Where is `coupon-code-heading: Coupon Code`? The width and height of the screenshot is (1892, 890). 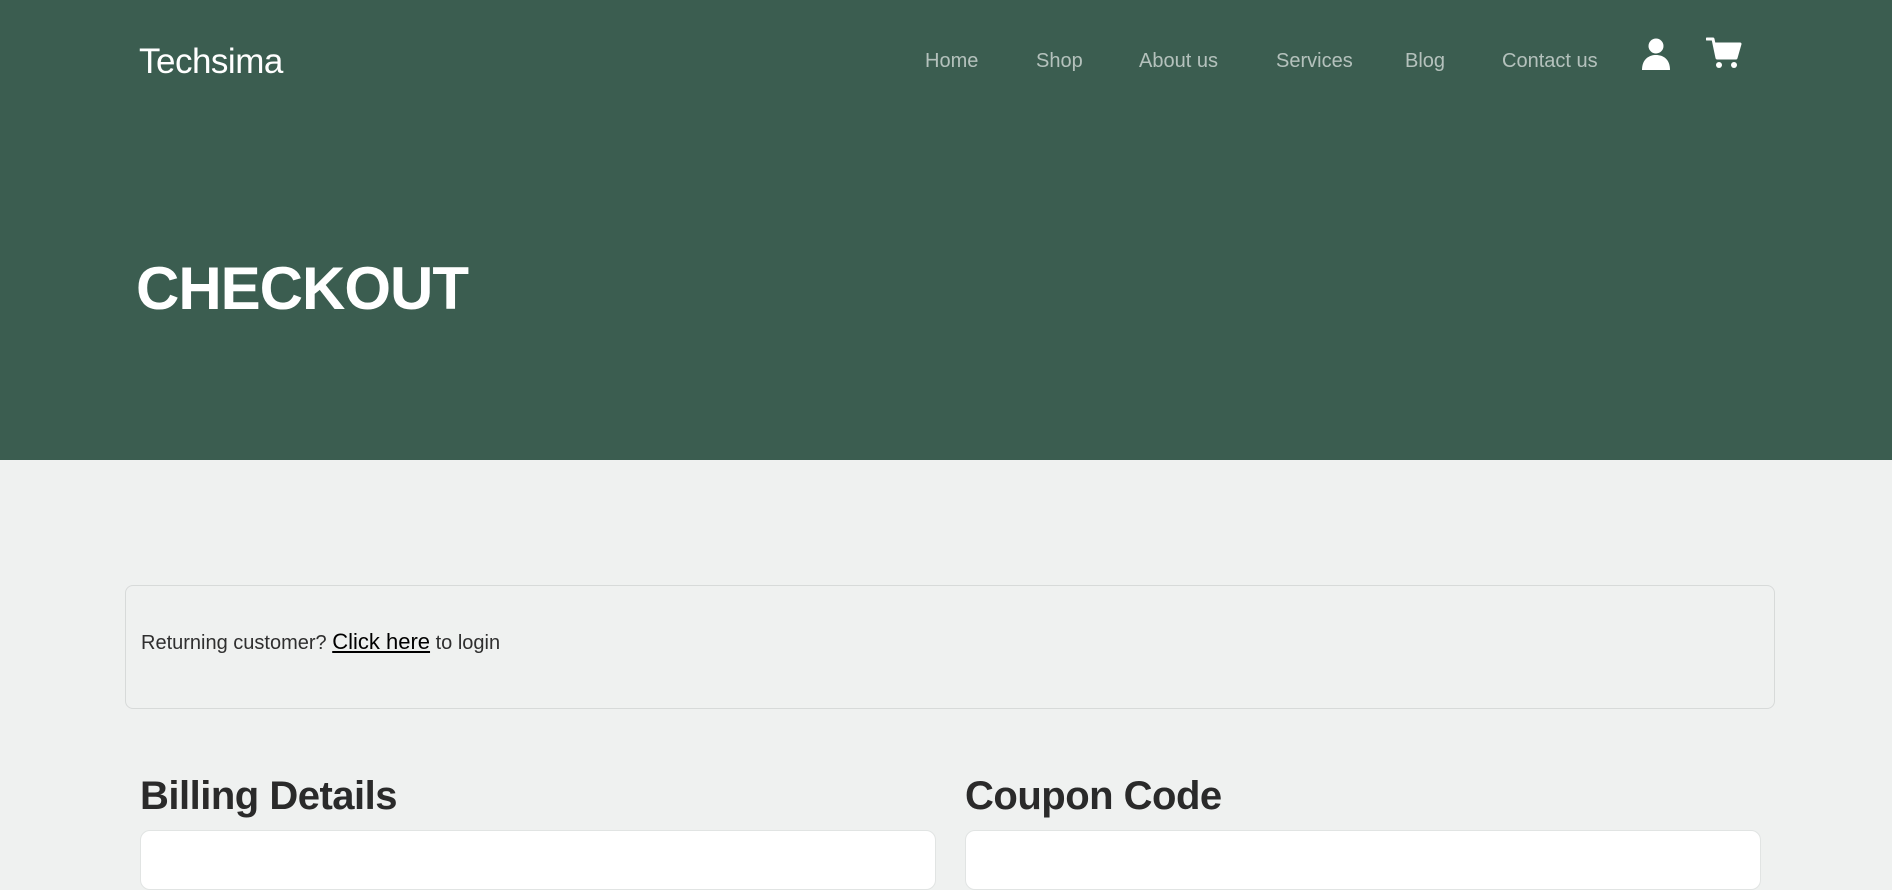 coupon-code-heading: Coupon Code is located at coordinates (1093, 796).